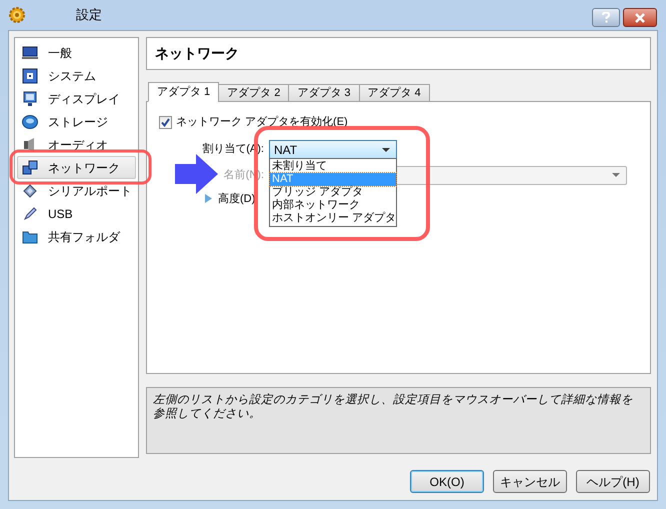  Describe the element at coordinates (333, 205) in the screenshot. I see `dropdown-option: 内部ネットワーク` at that location.